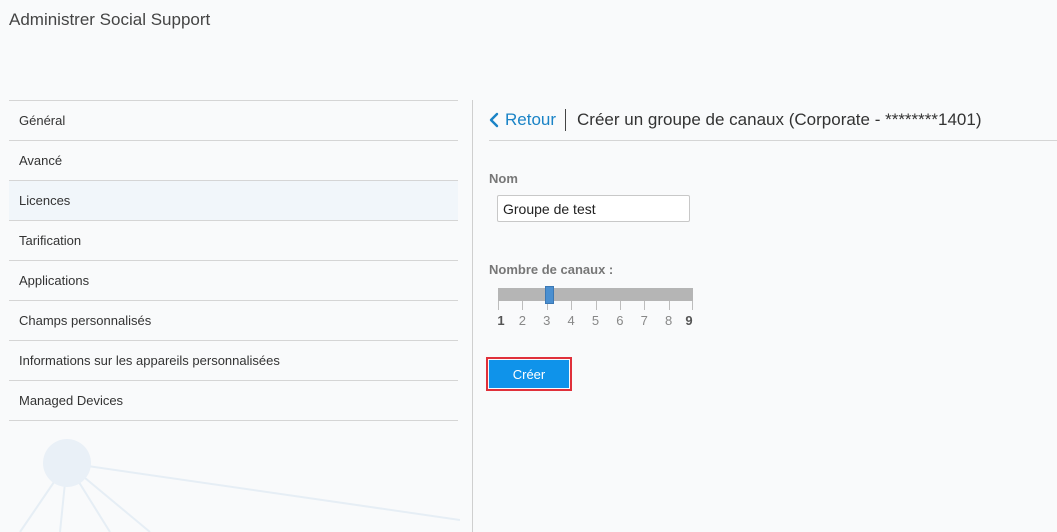 The image size is (1057, 532). I want to click on slider-tick-label: 5, so click(595, 320).